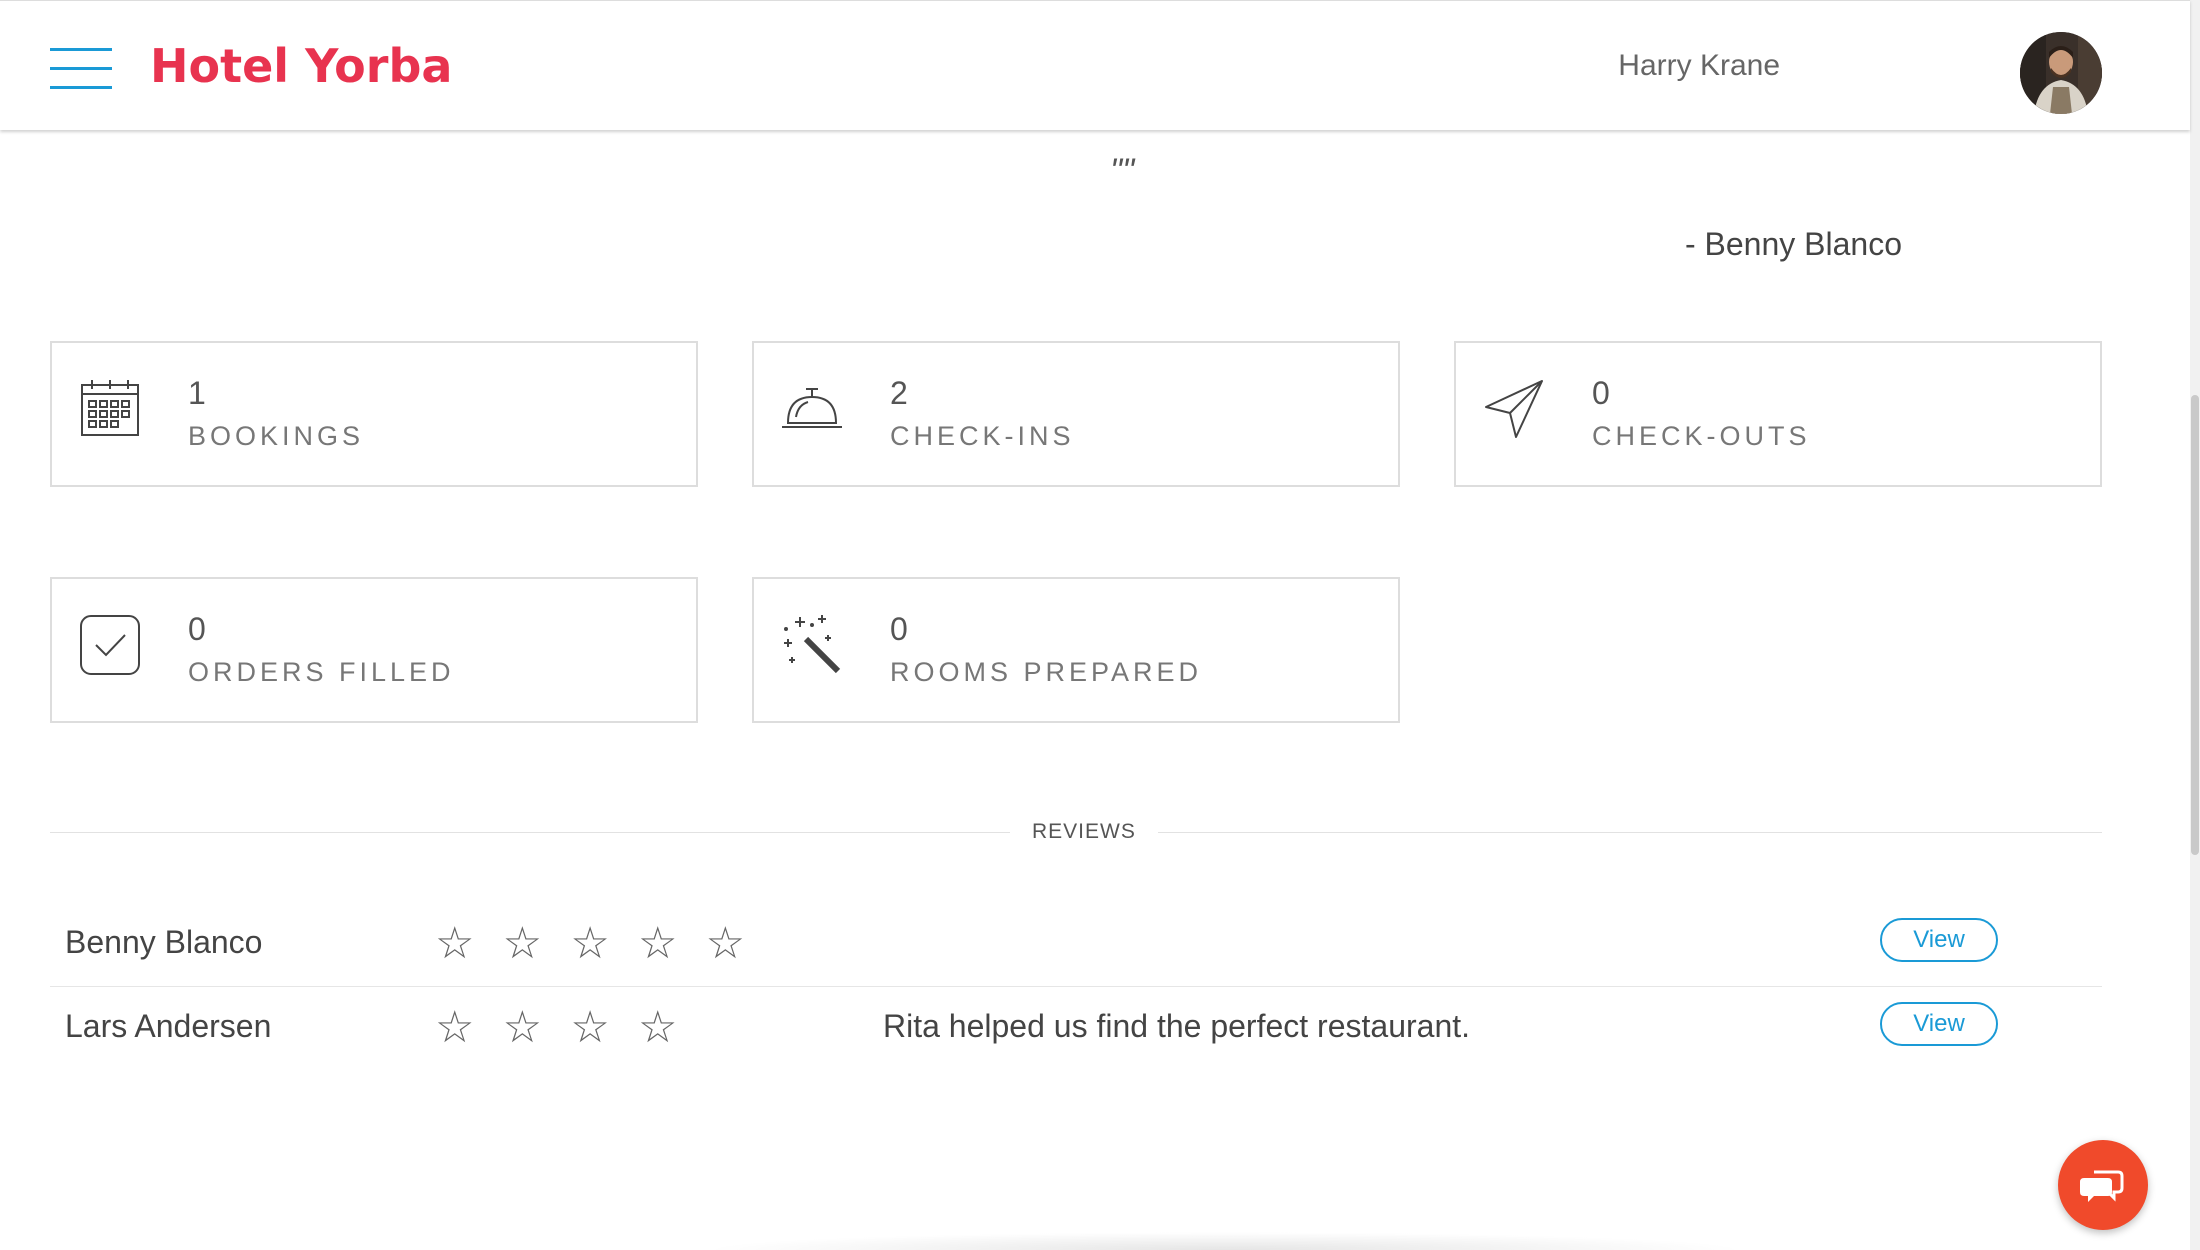  What do you see at coordinates (197, 629) in the screenshot?
I see `orders-filled-count: 0` at bounding box center [197, 629].